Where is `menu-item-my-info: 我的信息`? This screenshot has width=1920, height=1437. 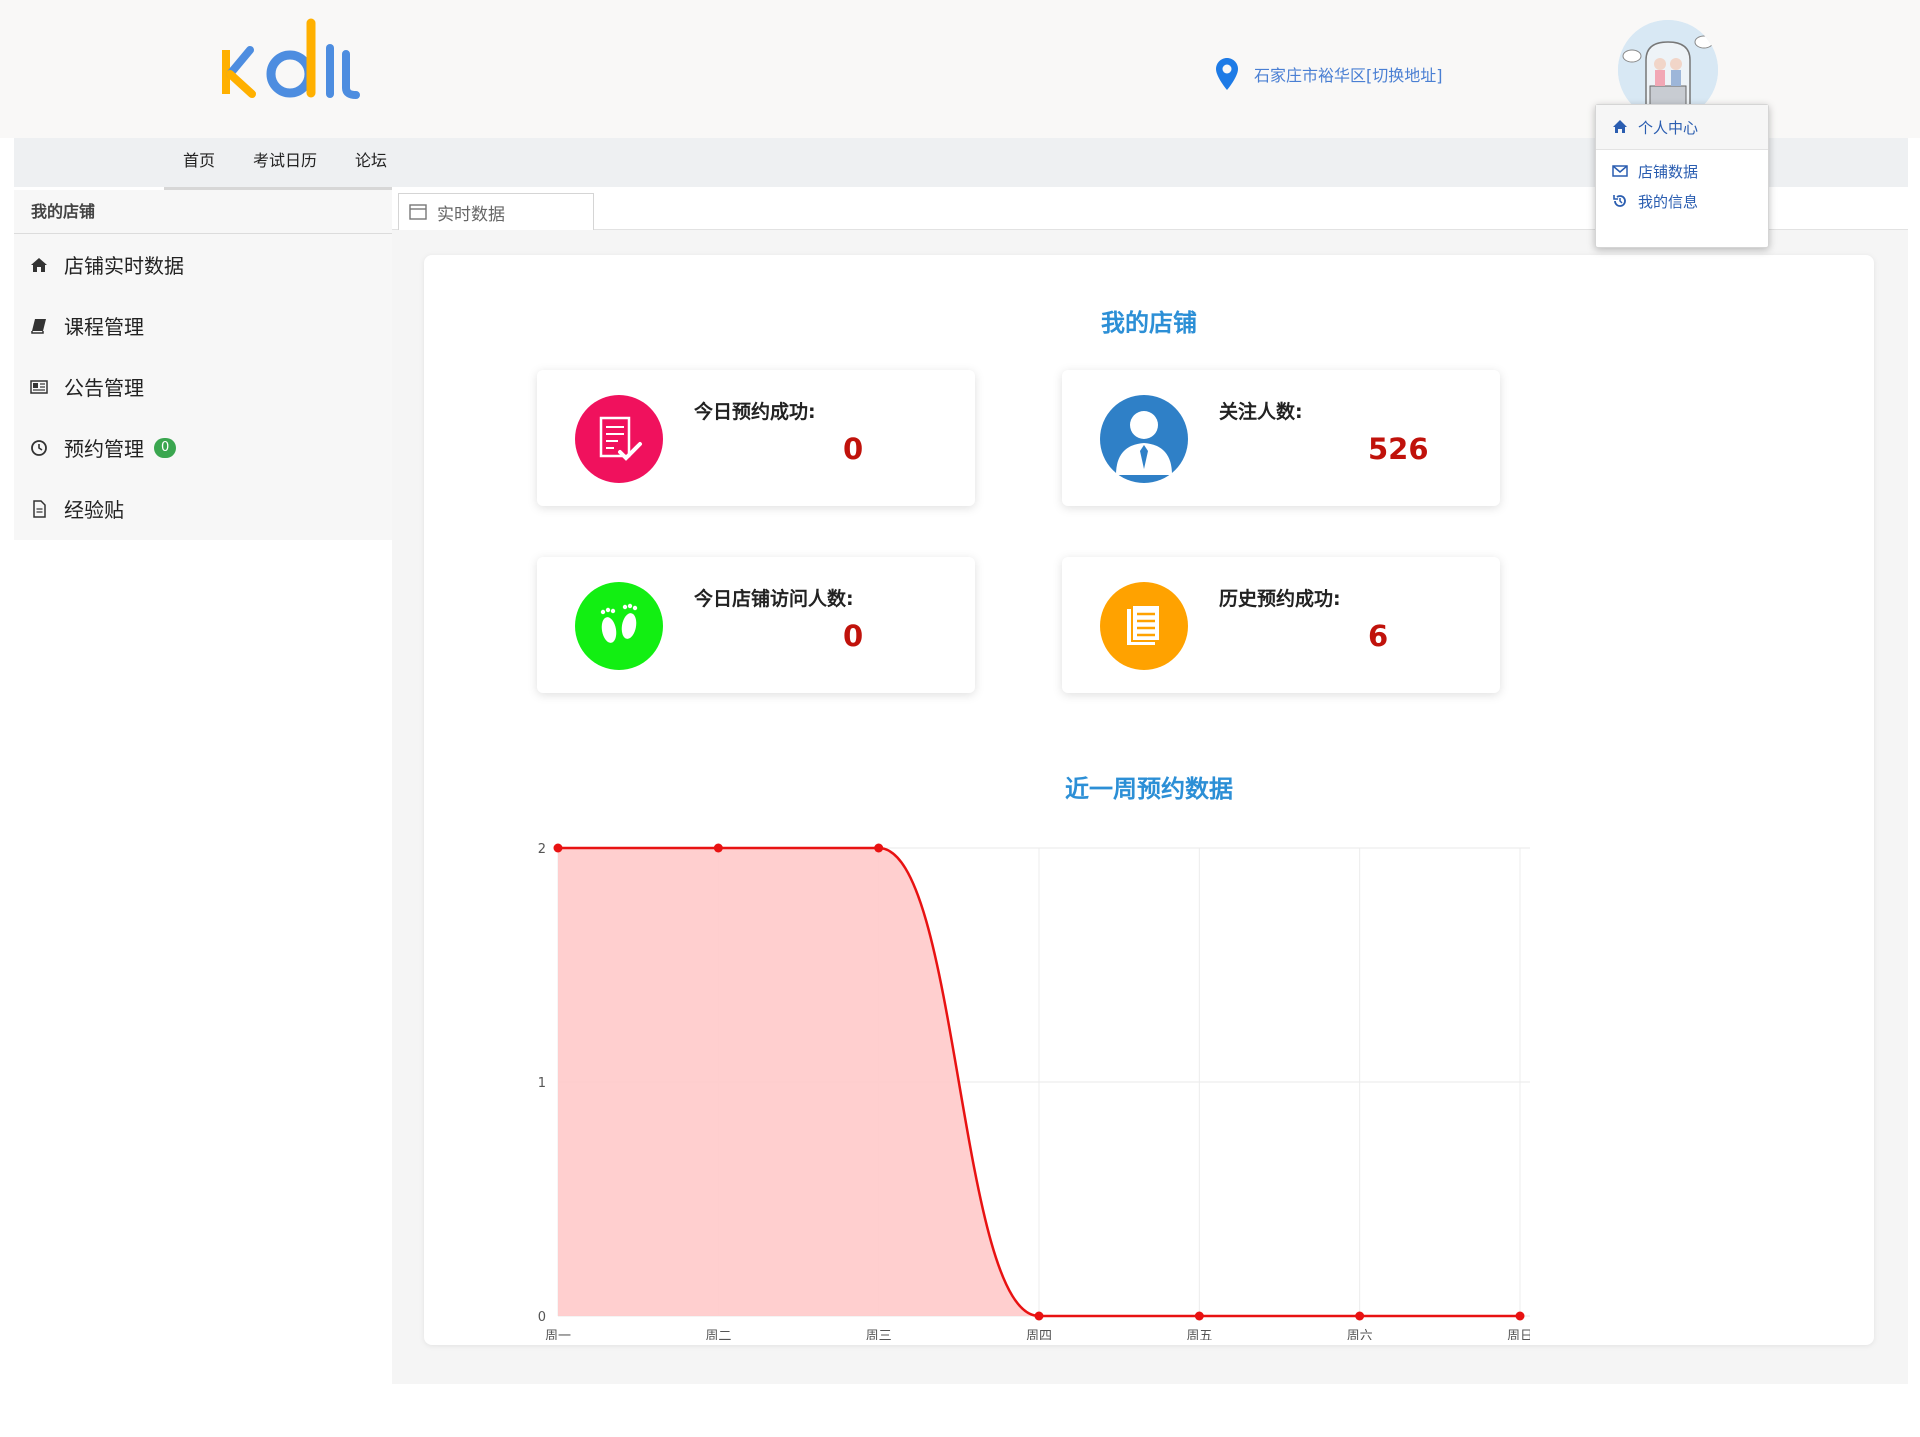 menu-item-my-info: 我的信息 is located at coordinates (1682, 201).